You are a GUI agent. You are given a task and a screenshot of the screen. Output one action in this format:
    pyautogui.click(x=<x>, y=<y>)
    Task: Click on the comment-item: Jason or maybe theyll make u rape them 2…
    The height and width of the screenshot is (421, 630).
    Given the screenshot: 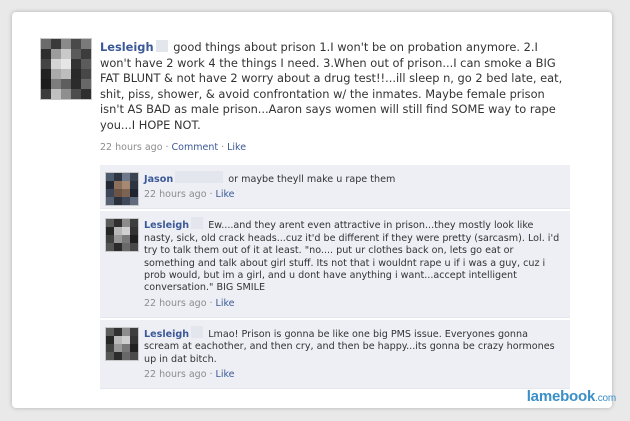 What is the action you would take?
    pyautogui.click(x=335, y=187)
    